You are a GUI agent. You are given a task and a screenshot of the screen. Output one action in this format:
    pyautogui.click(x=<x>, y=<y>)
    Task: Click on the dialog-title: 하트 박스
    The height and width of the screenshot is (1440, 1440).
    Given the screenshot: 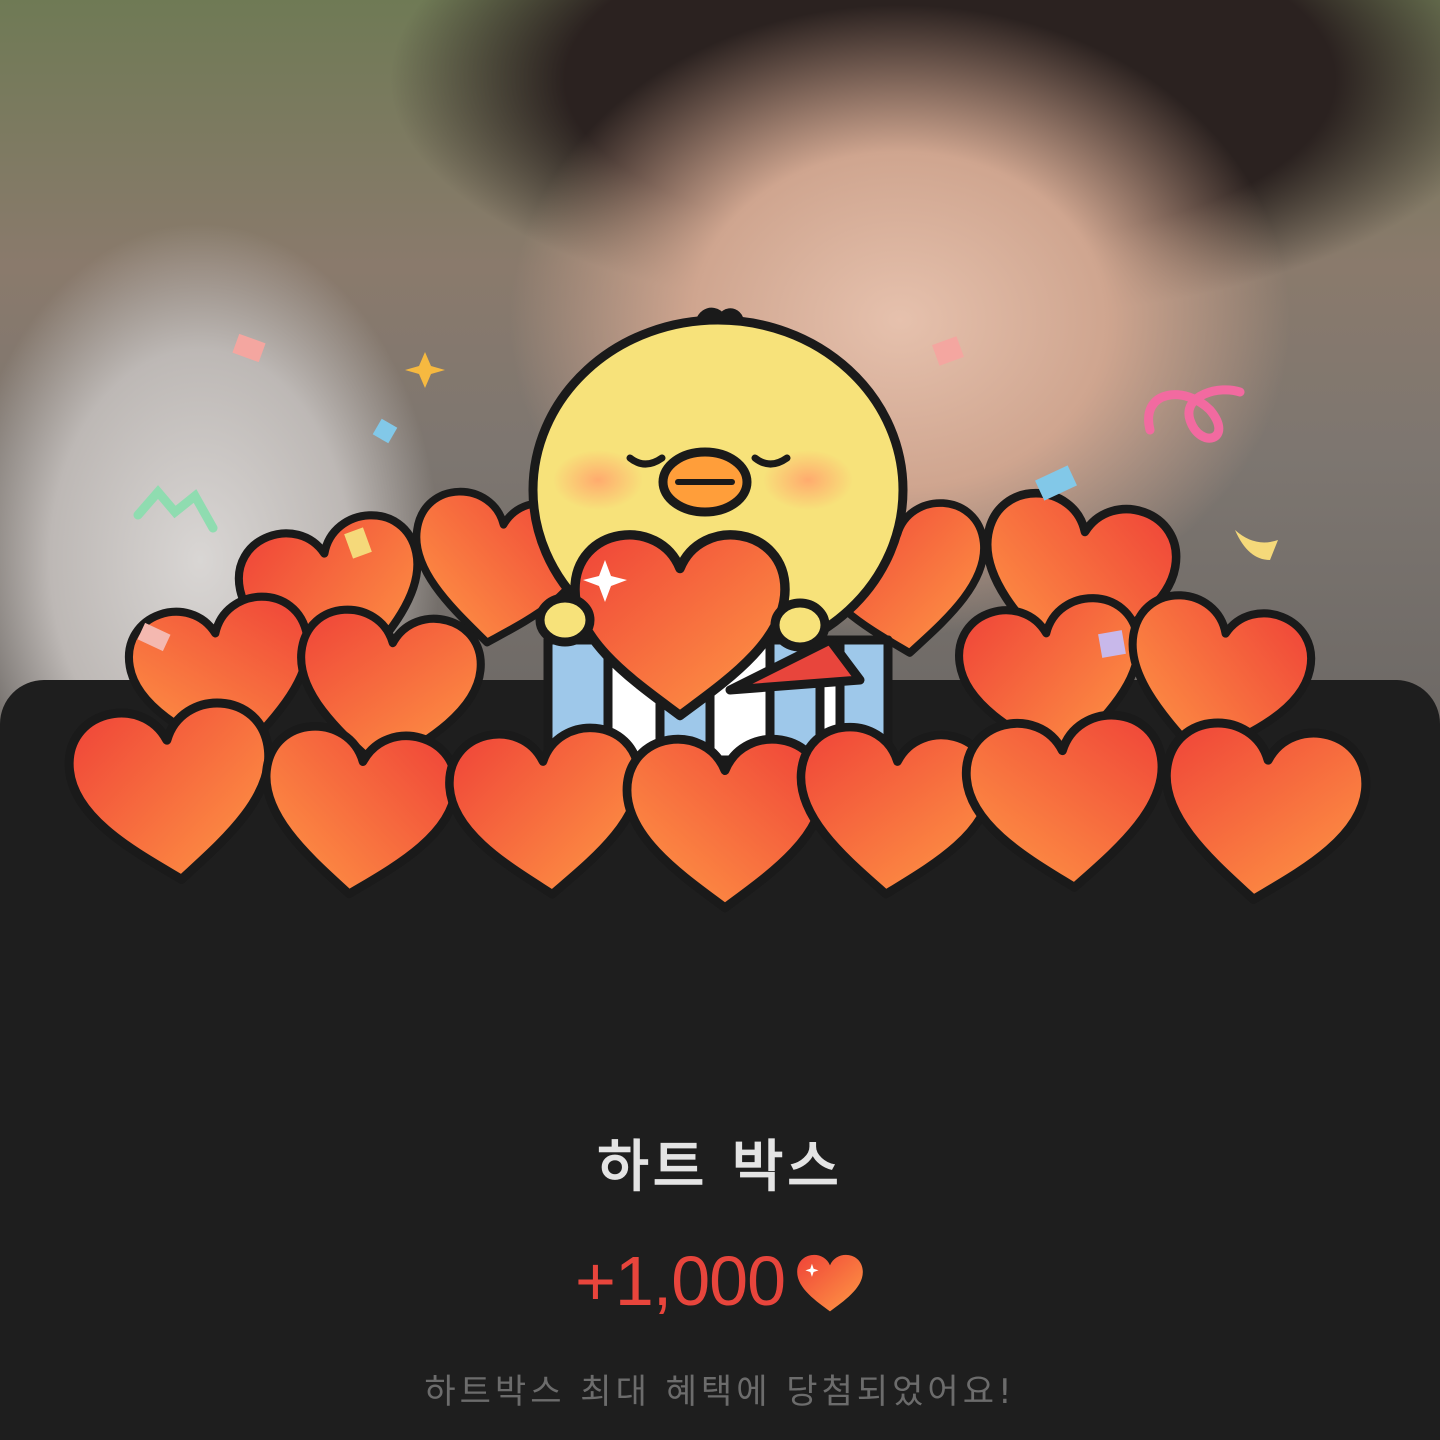 What is the action you would take?
    pyautogui.click(x=720, y=1167)
    